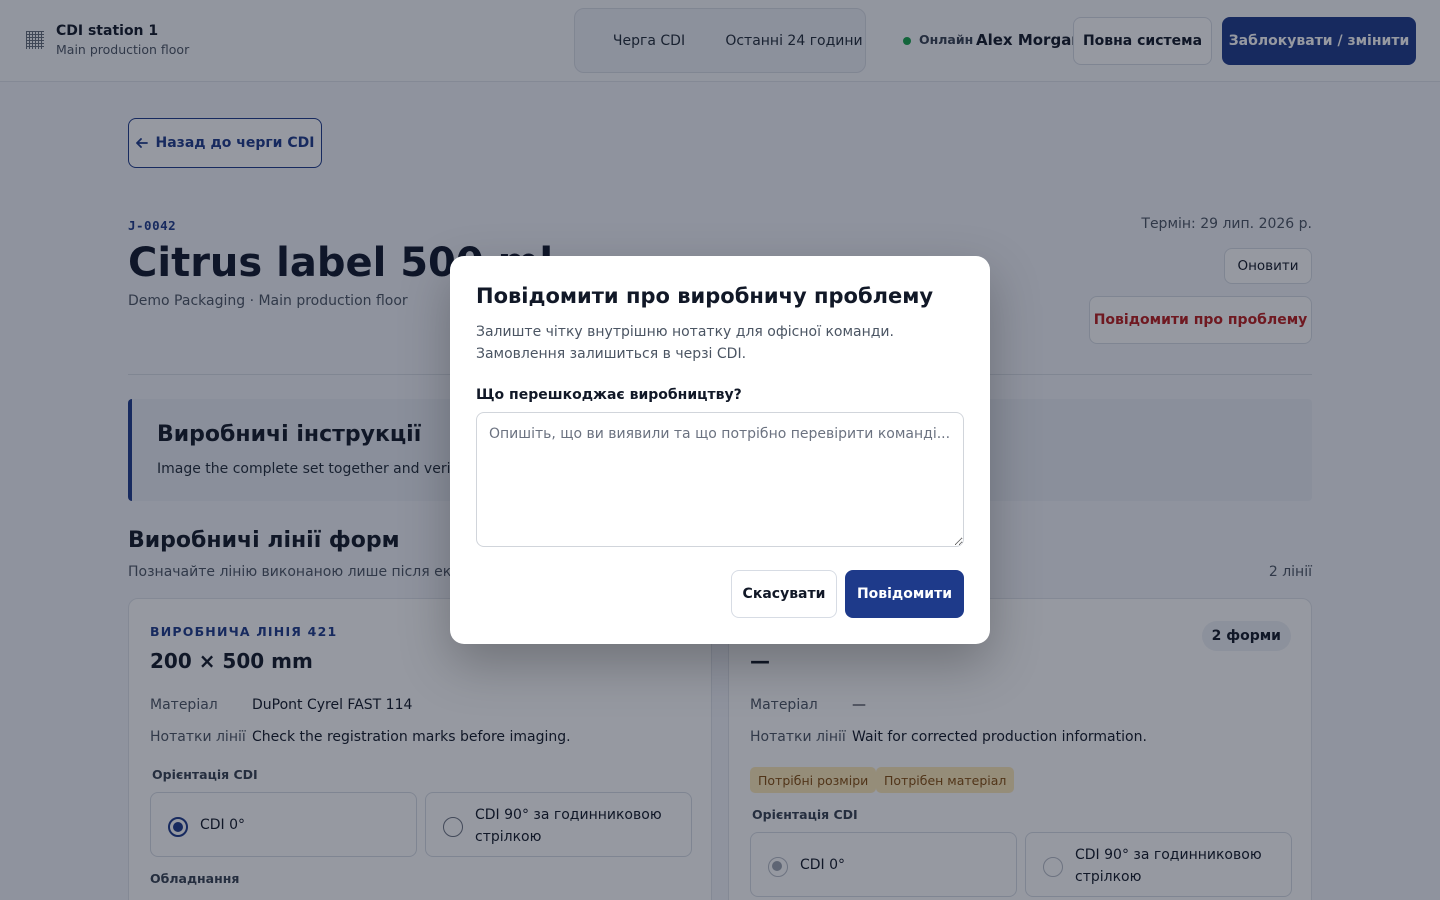 The image size is (1440, 900). I want to click on dialog-title: Повідомити про виробничу проблему, so click(705, 296).